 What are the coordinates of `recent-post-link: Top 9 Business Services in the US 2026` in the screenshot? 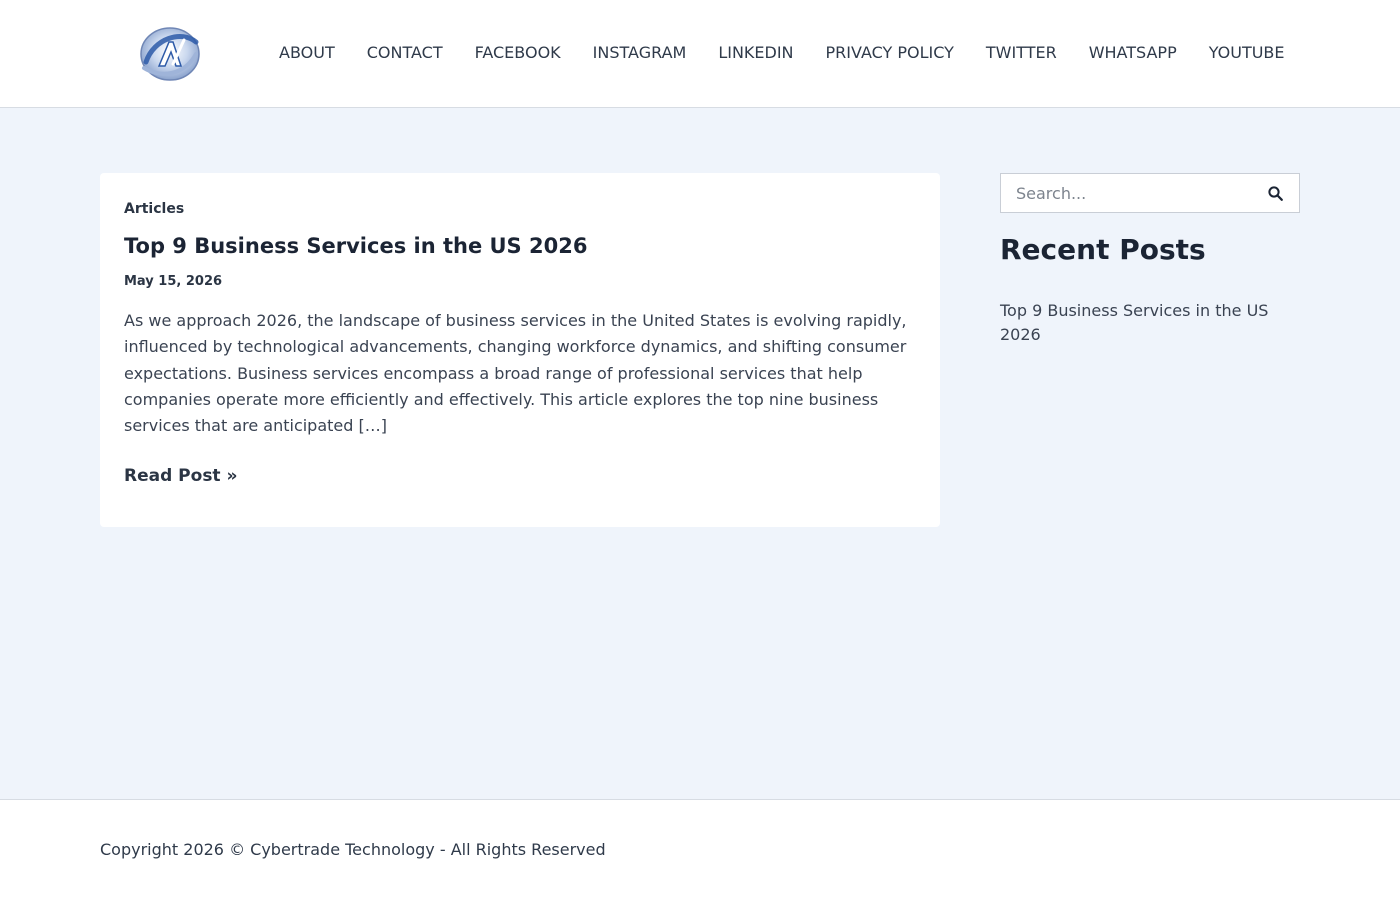 It's located at (1150, 323).